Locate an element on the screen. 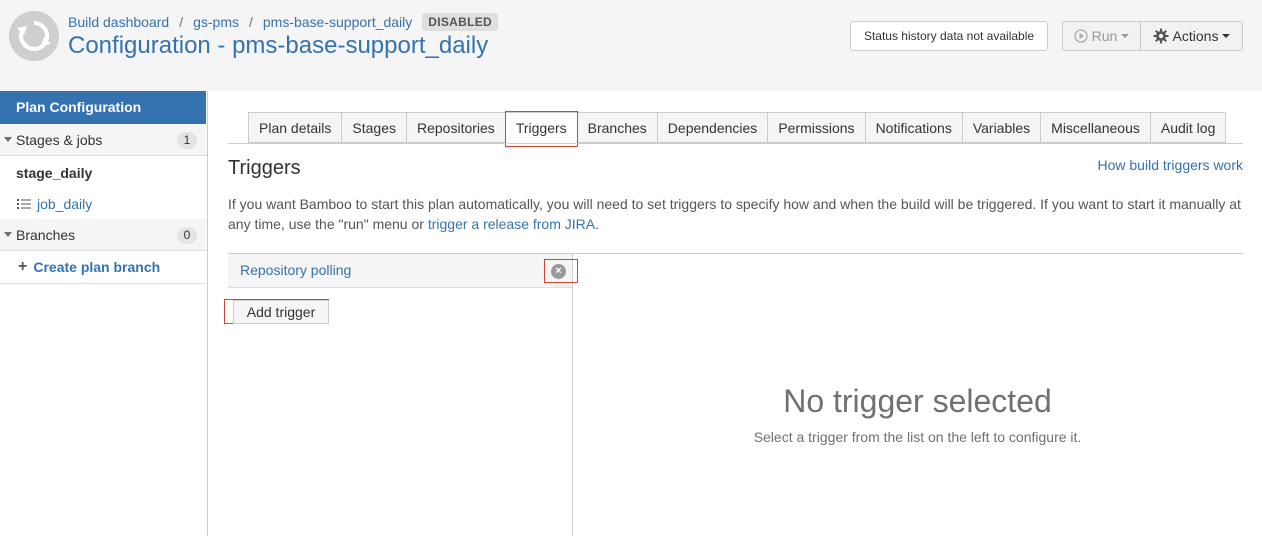 This screenshot has width=1262, height=536. tab-audit-log: Audit log is located at coordinates (1188, 127).